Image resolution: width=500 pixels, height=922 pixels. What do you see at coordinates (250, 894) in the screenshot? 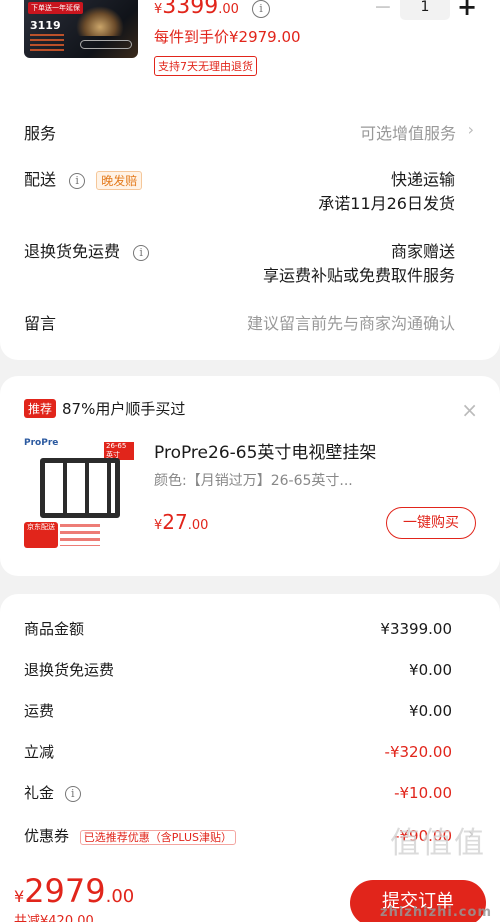
I see `checkout-bar: ¥2979.00 共减¥420.00 提交订单 zhizhizhi.com` at bounding box center [250, 894].